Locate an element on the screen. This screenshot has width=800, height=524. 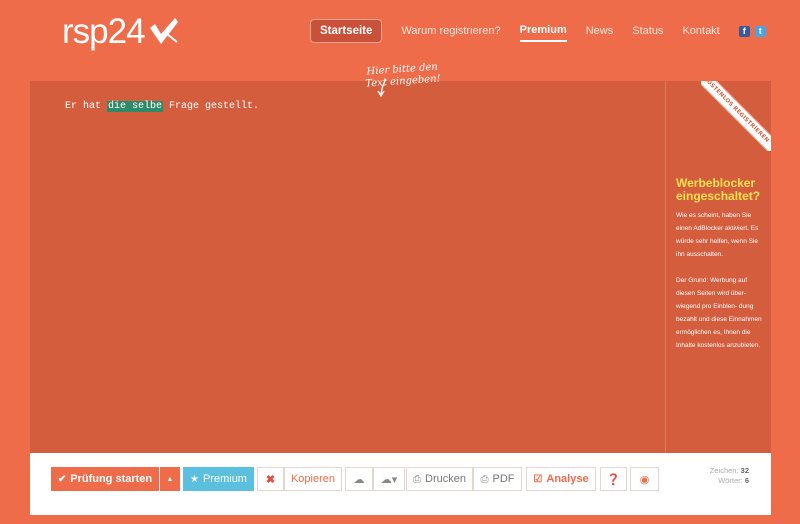
help-button: ❓ is located at coordinates (613, 479).